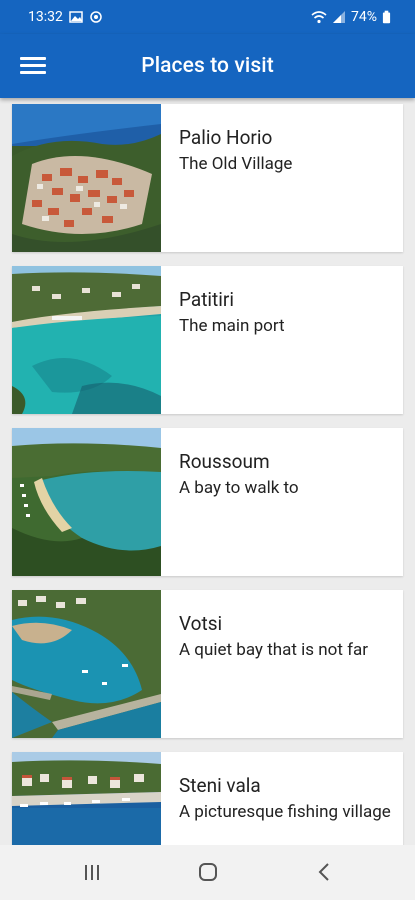  I want to click on wifi-icon, so click(319, 17).